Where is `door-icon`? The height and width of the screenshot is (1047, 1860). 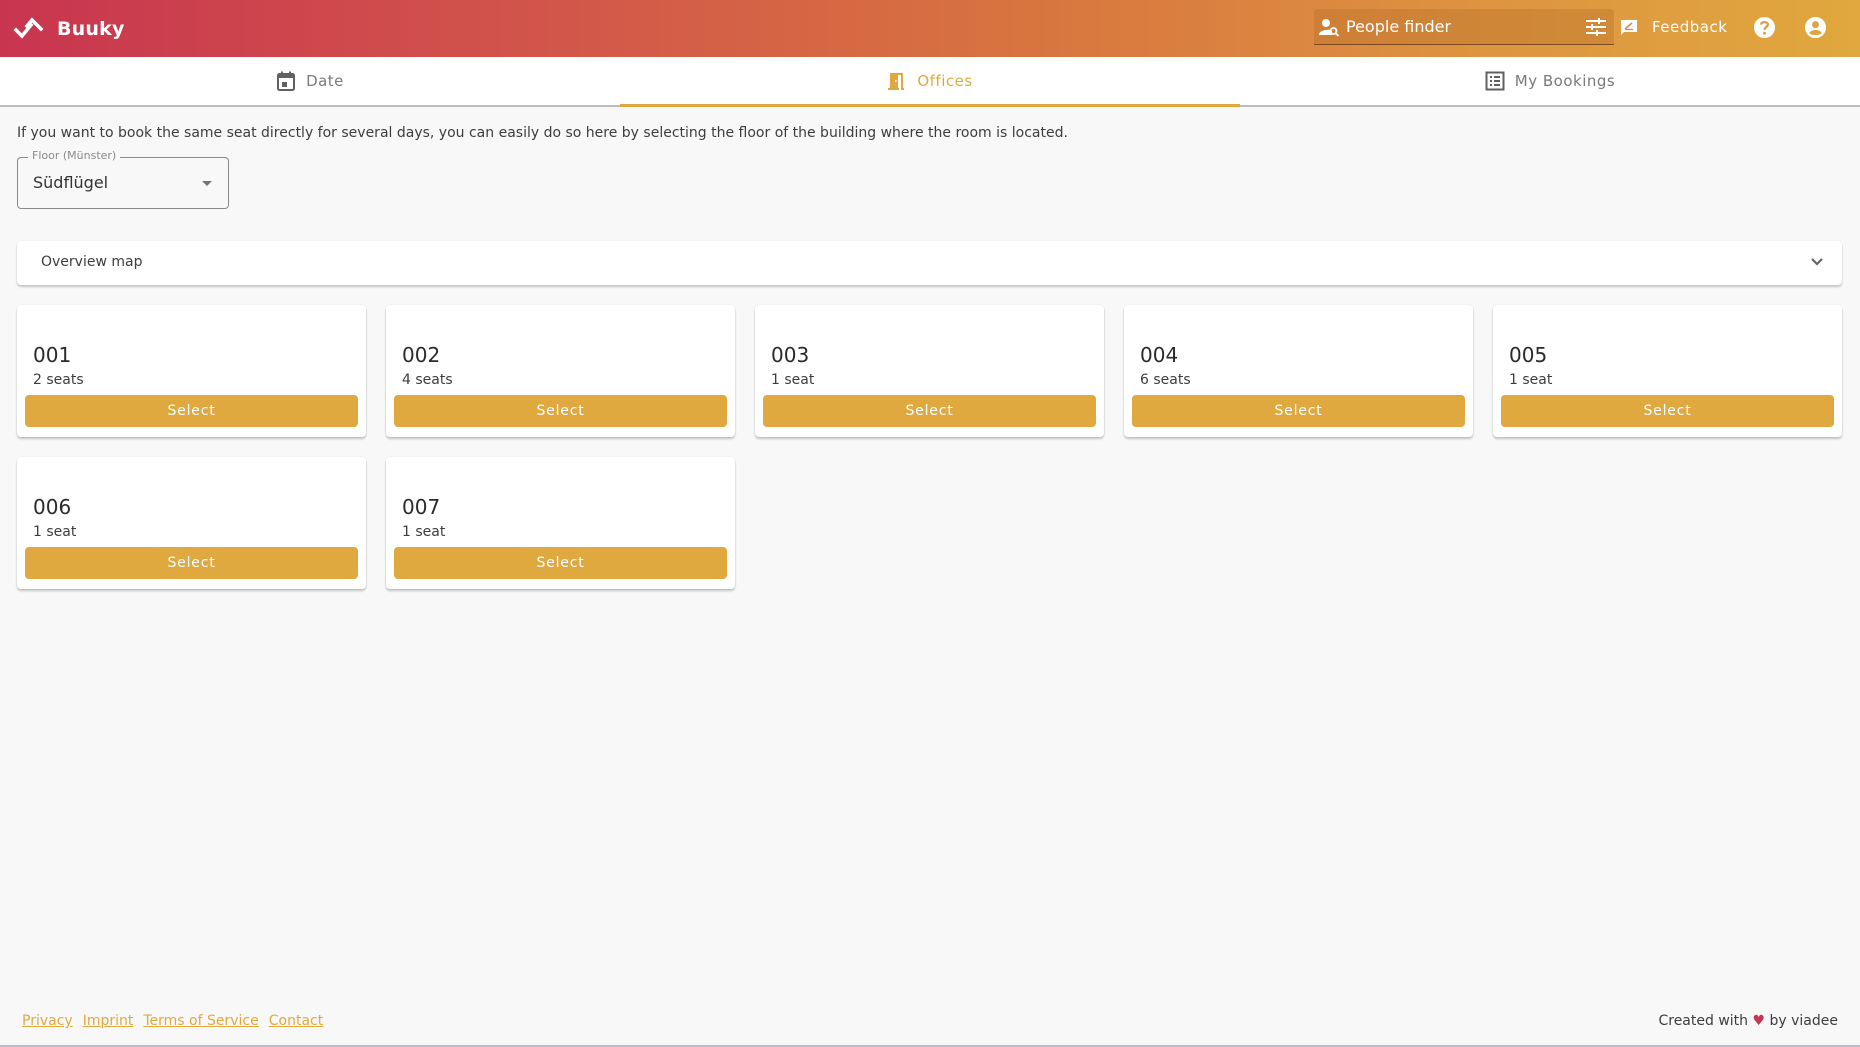 door-icon is located at coordinates (896, 81).